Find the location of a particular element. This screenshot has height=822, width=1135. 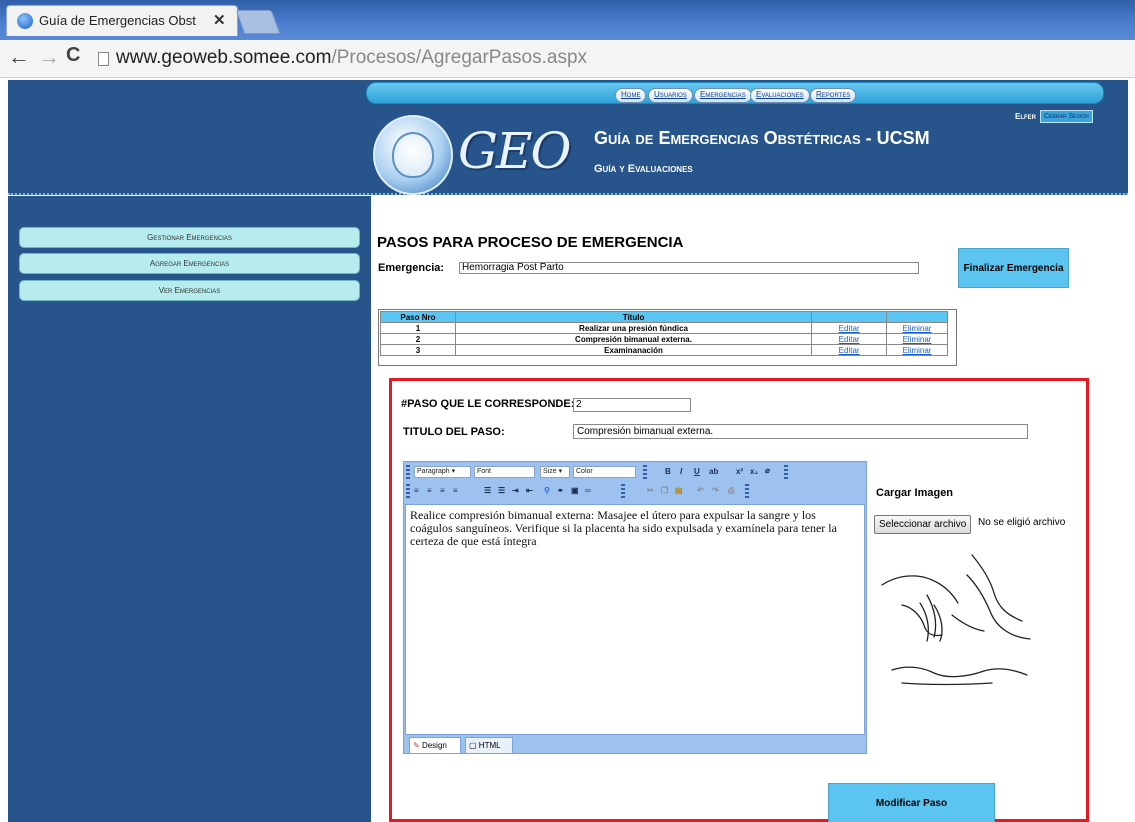

font-select-label: Font is located at coordinates (484, 471).